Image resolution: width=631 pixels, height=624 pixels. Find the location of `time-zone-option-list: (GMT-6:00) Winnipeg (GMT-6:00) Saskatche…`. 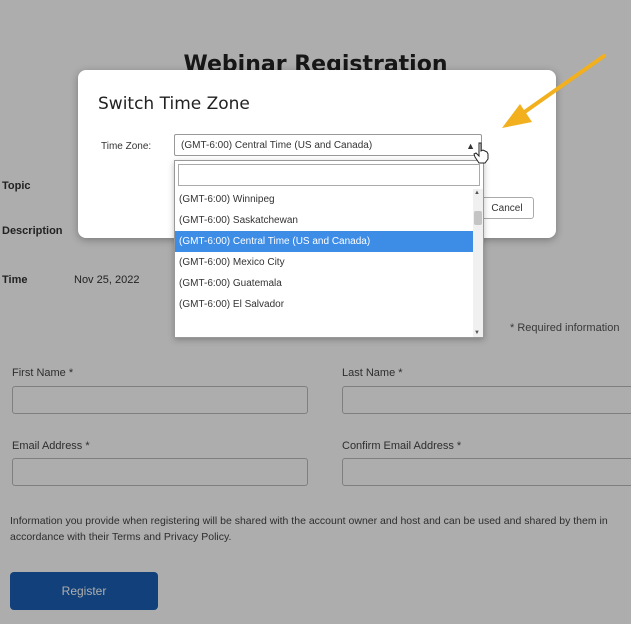

time-zone-option-list: (GMT-6:00) Winnipeg (GMT-6:00) Saskatche… is located at coordinates (324, 252).